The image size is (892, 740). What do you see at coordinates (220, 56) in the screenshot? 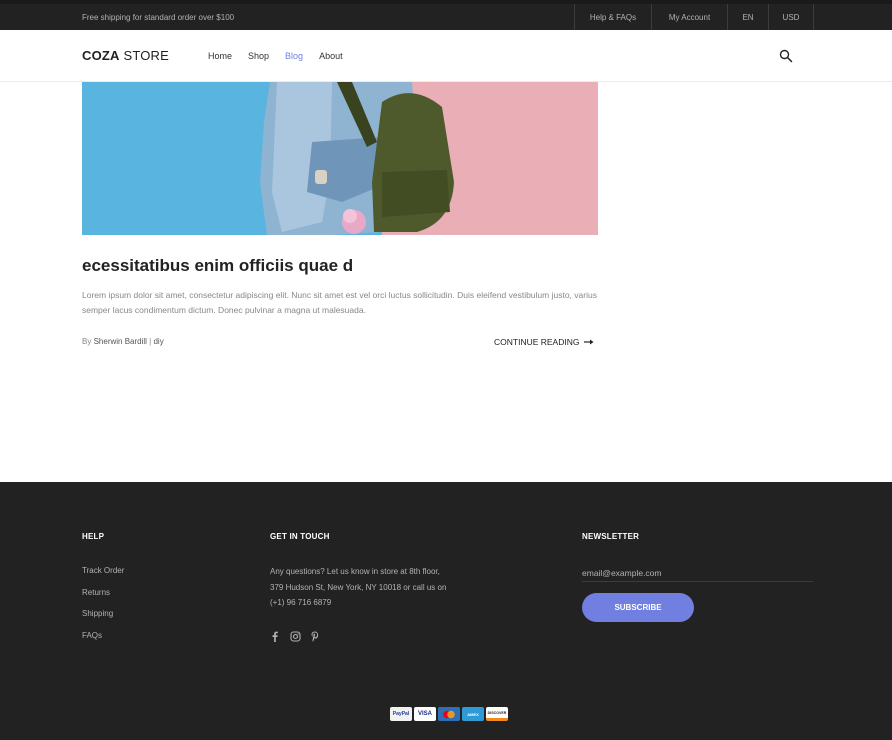
I see `nav-home: Home` at bounding box center [220, 56].